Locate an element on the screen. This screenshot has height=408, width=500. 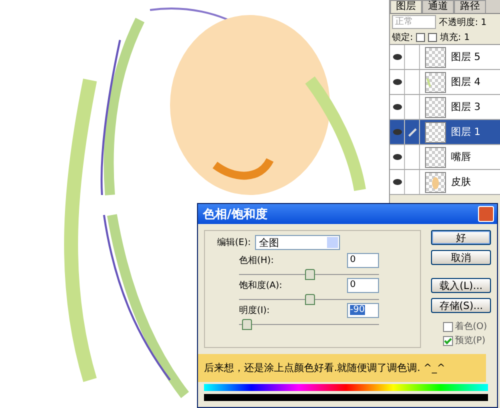
layer-row: 图层 4 is located at coordinates (445, 82).